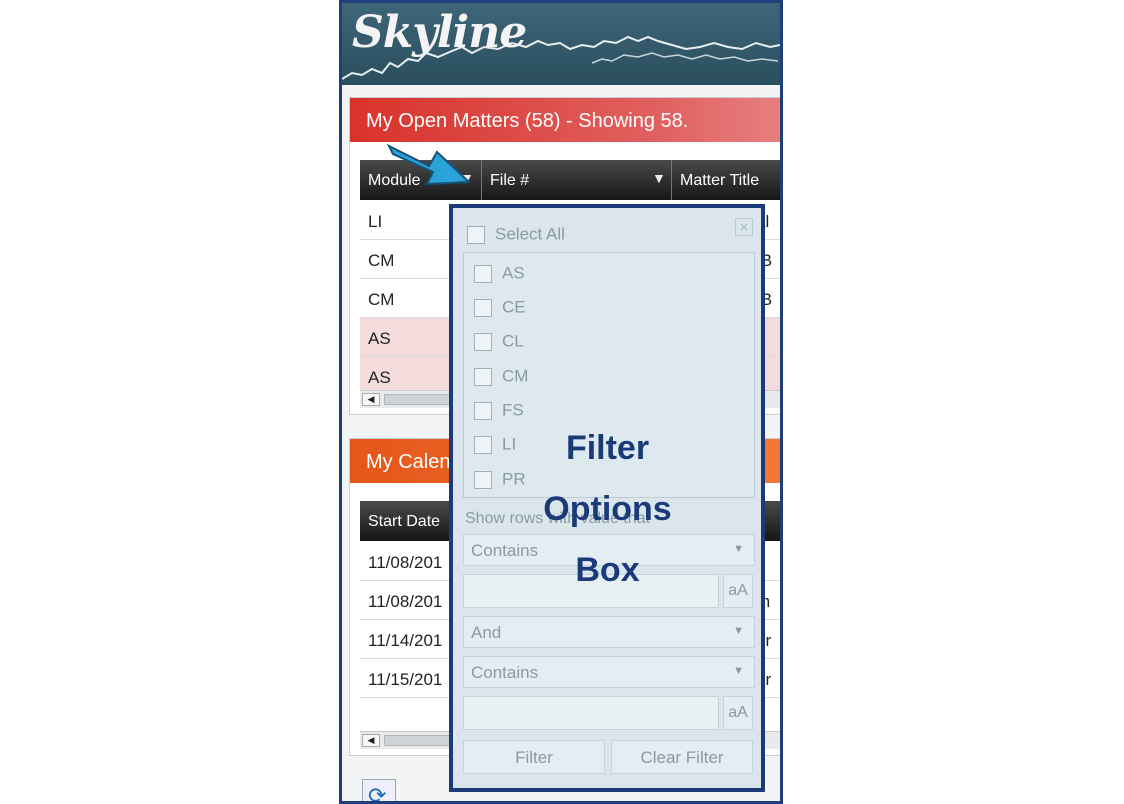  What do you see at coordinates (530, 234) in the screenshot?
I see `select-all-label: Select All` at bounding box center [530, 234].